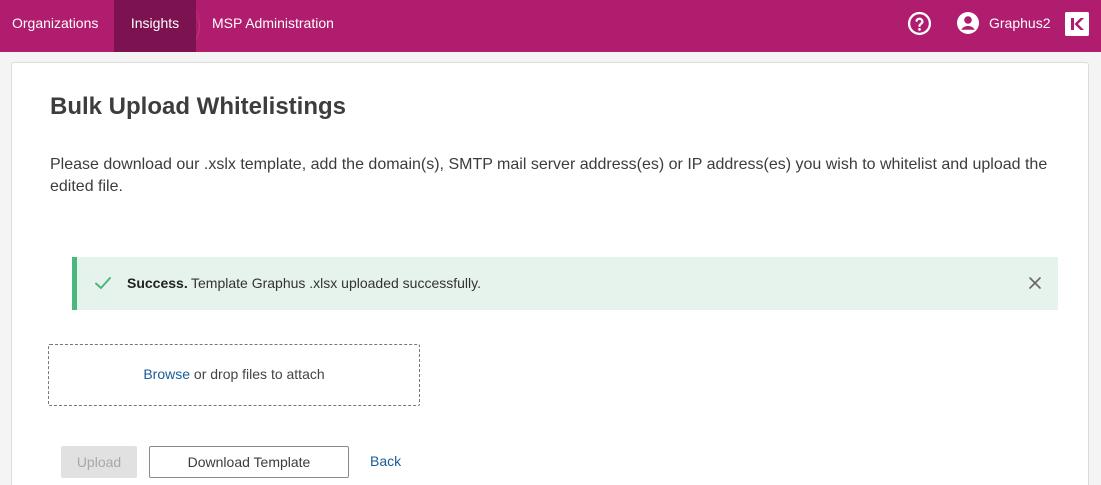  I want to click on user-circle-icon, so click(968, 23).